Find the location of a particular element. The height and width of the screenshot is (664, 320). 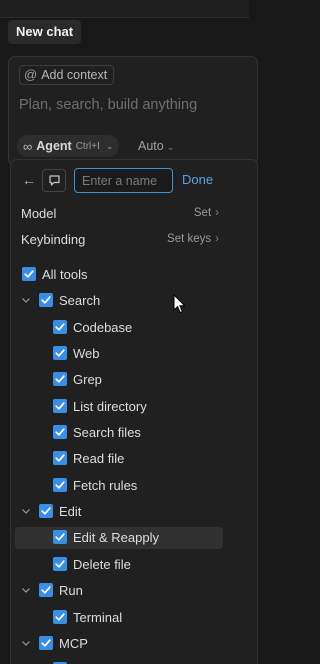

tree-label: Run is located at coordinates (71, 590).